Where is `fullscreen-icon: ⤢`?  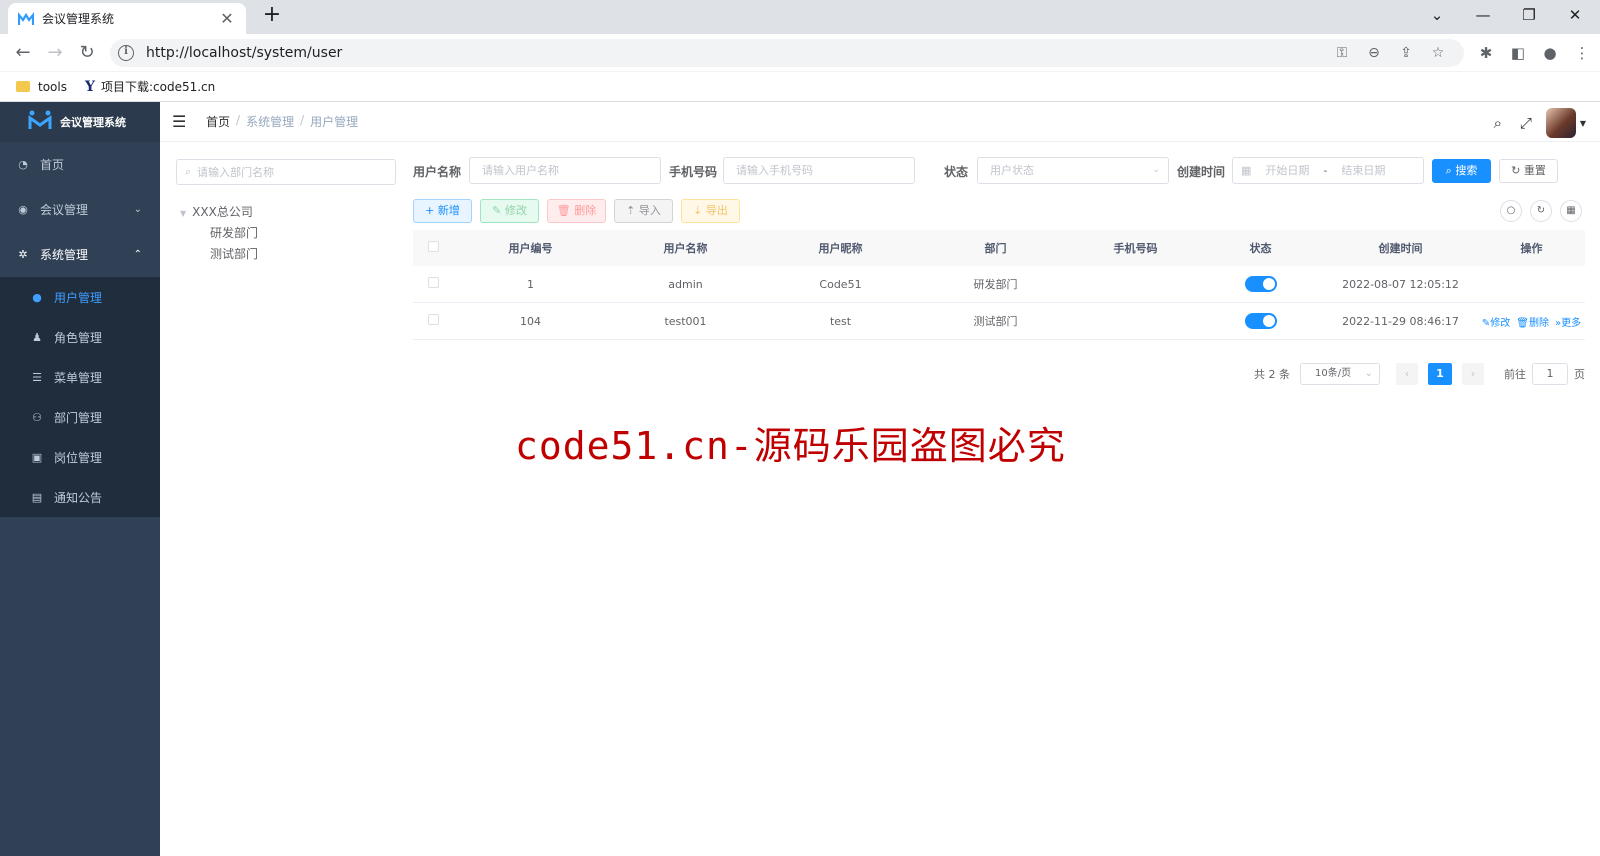 fullscreen-icon: ⤢ is located at coordinates (1526, 123).